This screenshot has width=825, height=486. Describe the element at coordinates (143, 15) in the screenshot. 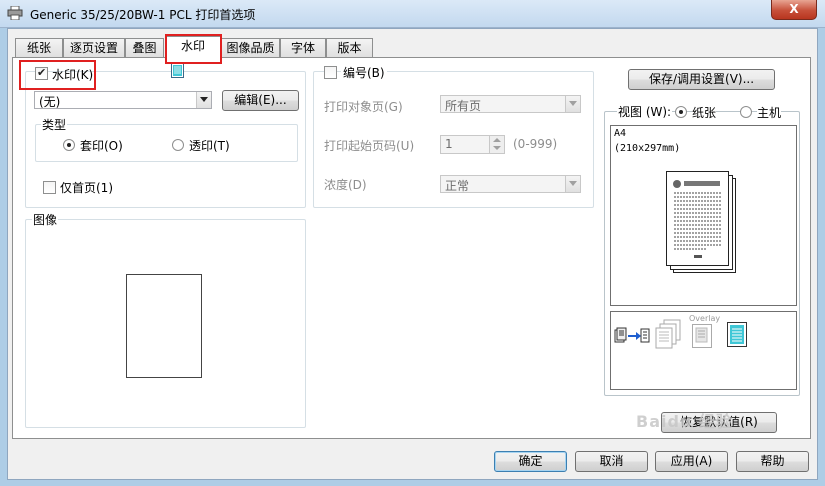

I see `window-title: Generic 35/25/20BW-1 PCL 打印首选项` at that location.